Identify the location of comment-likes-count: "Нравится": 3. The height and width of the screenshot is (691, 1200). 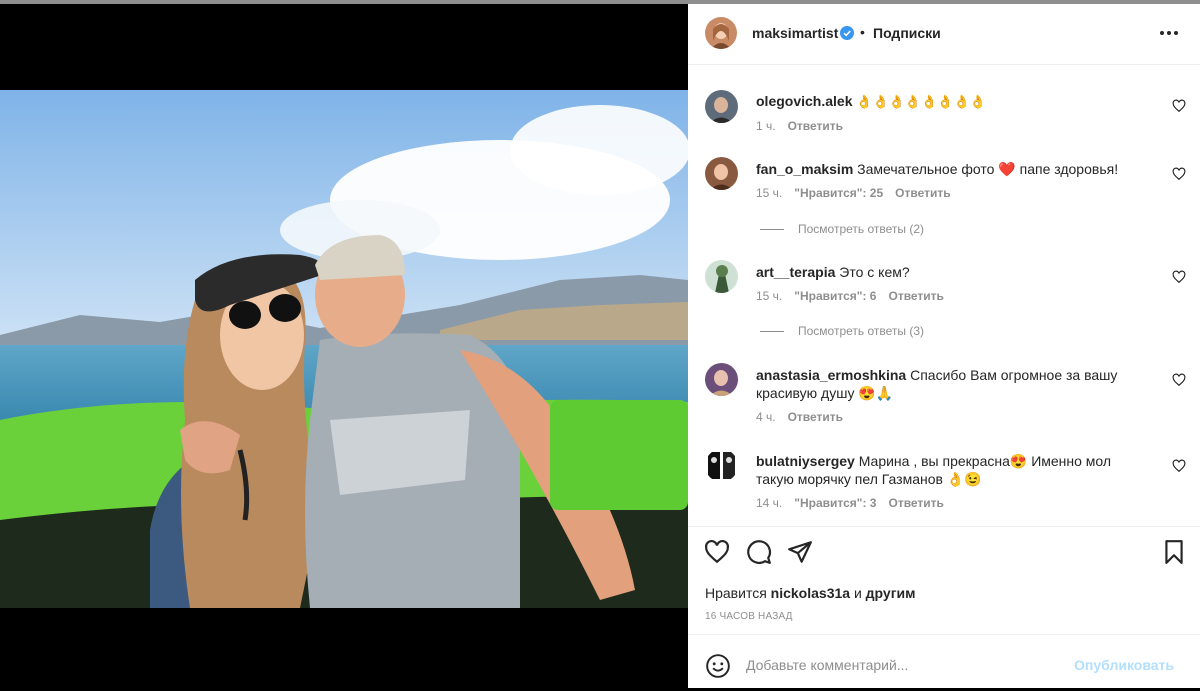
(835, 503).